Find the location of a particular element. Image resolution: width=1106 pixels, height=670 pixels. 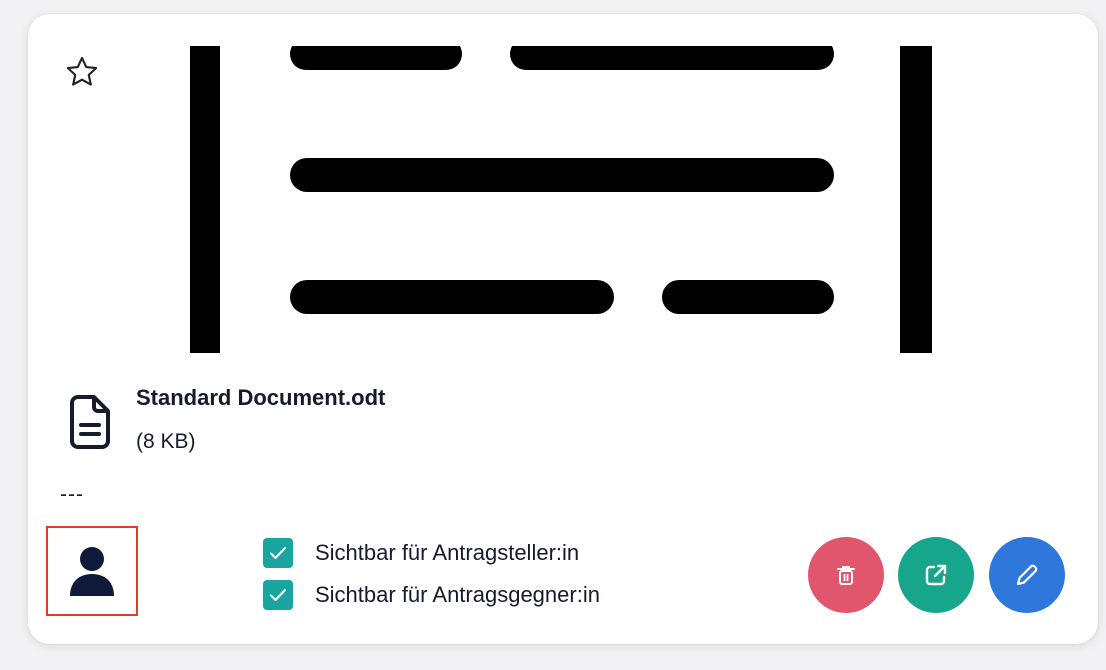

visibility-opponent-row: Sichtbar für Antragsgegner:in is located at coordinates (431, 595).